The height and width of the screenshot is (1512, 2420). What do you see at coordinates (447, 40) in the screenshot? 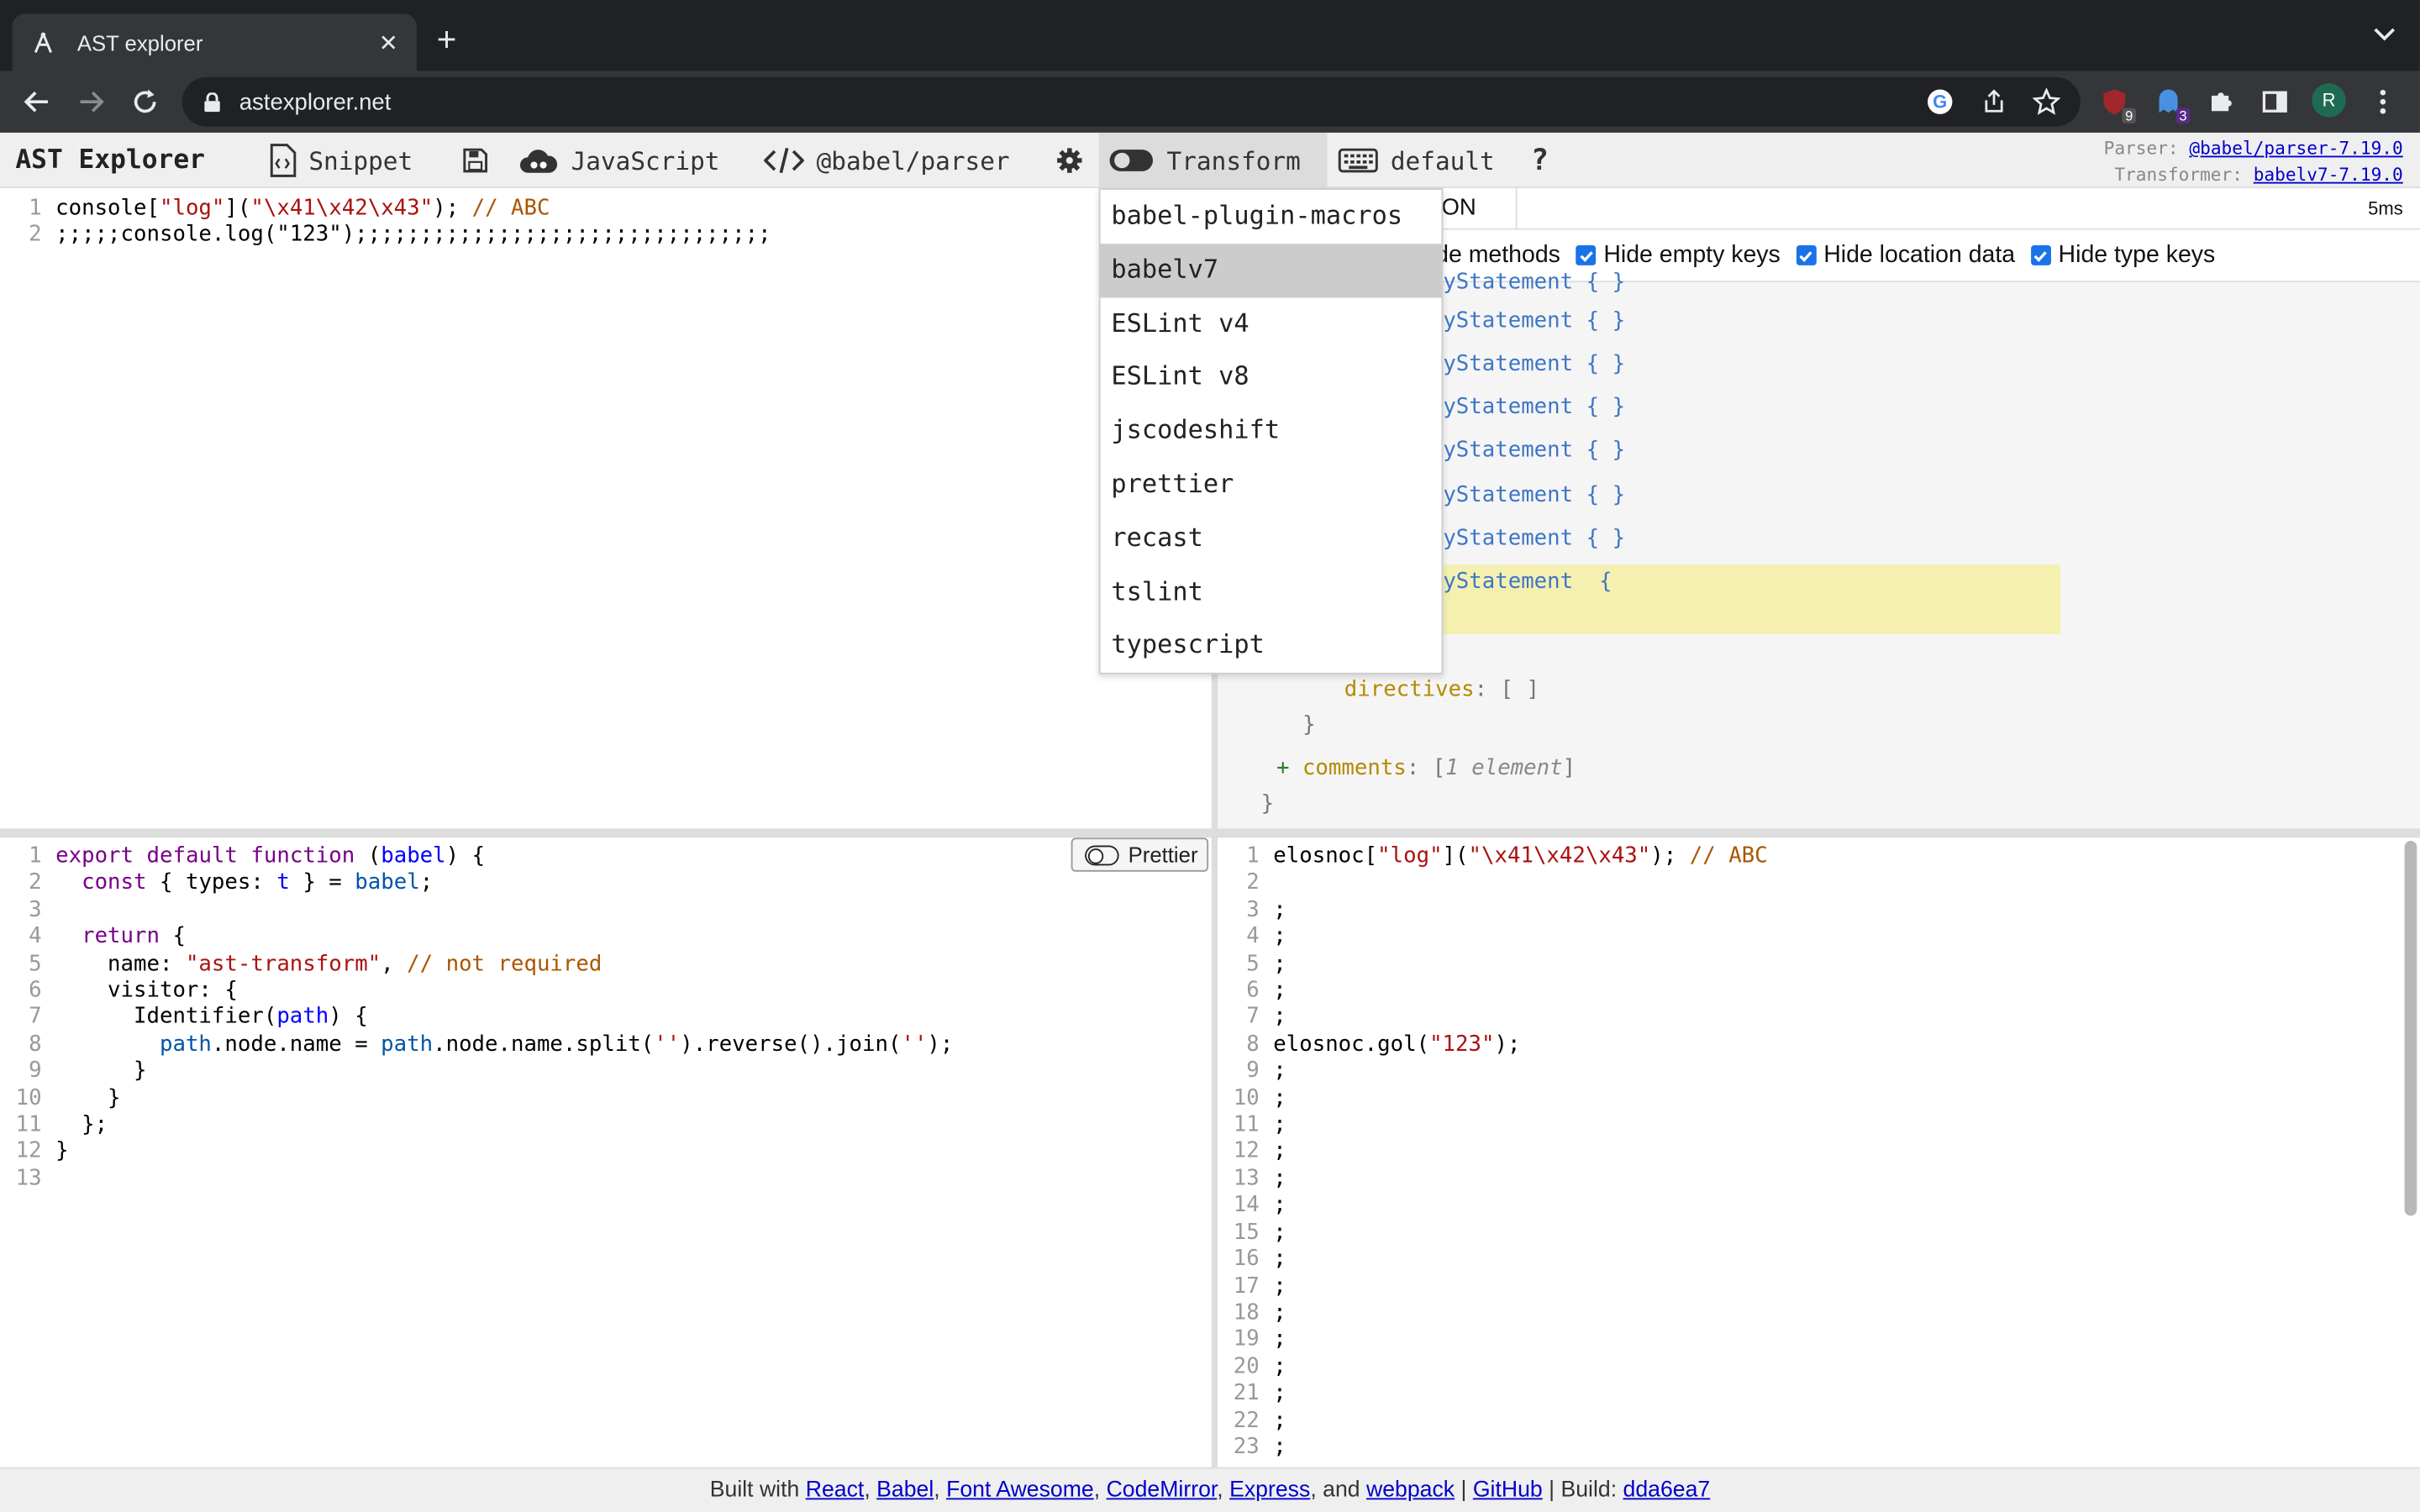
I see `new-tab-button: +` at bounding box center [447, 40].